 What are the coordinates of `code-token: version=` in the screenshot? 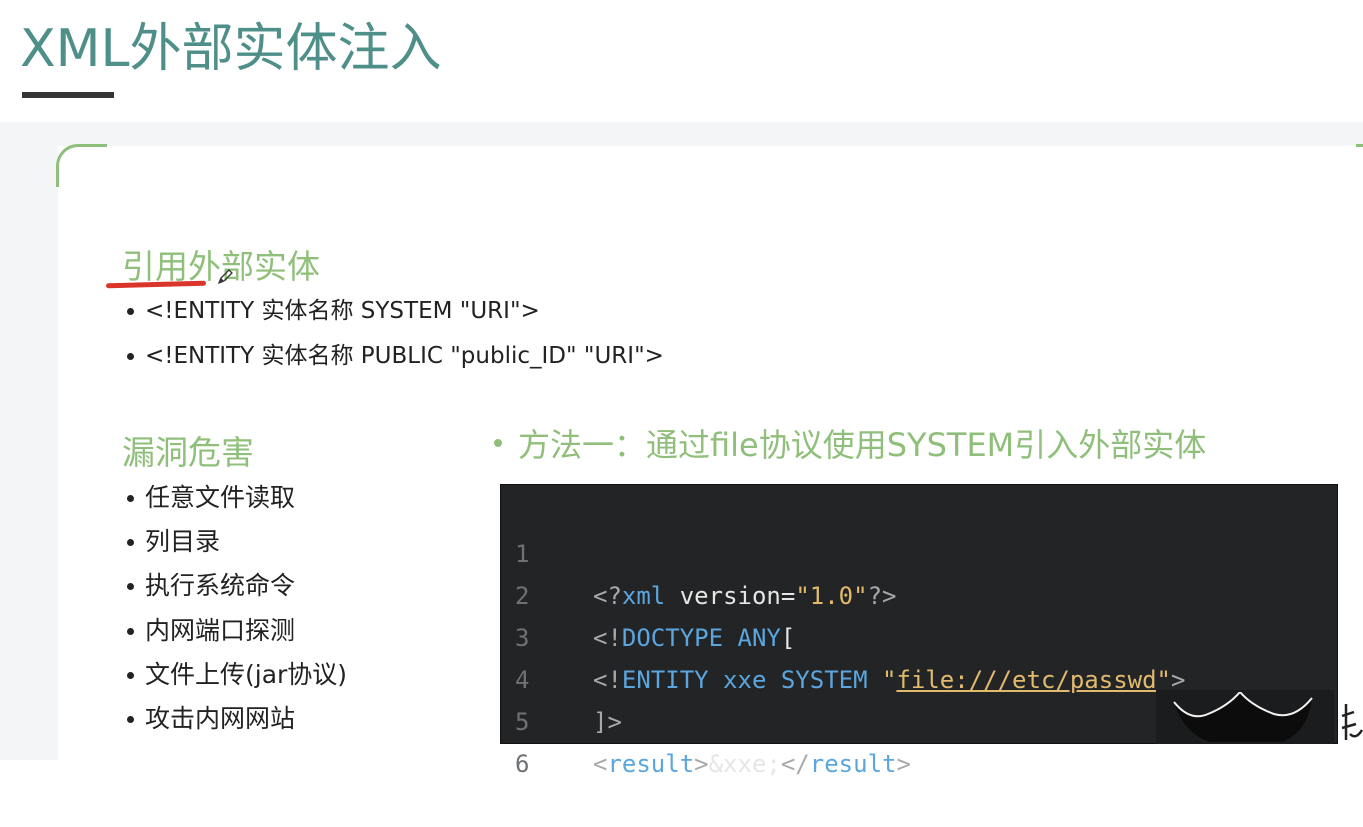 It's located at (730, 596).